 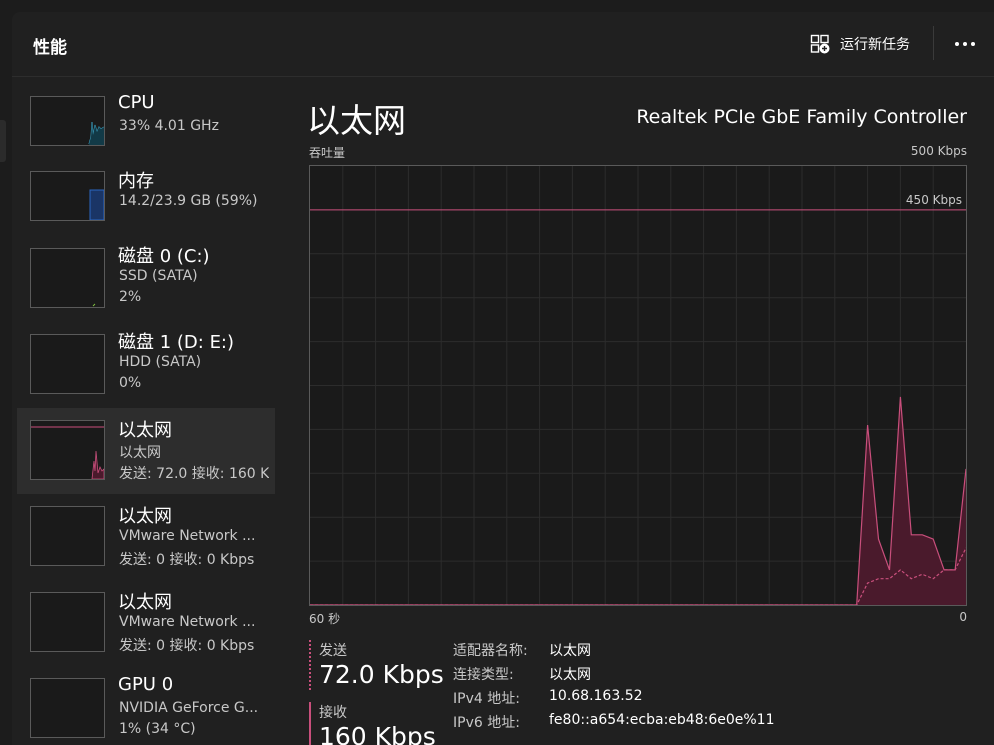 I want to click on sidebar-item-disk-0: 磁盘 0 (C:) SSD (SATA) 2%, so click(x=146, y=277).